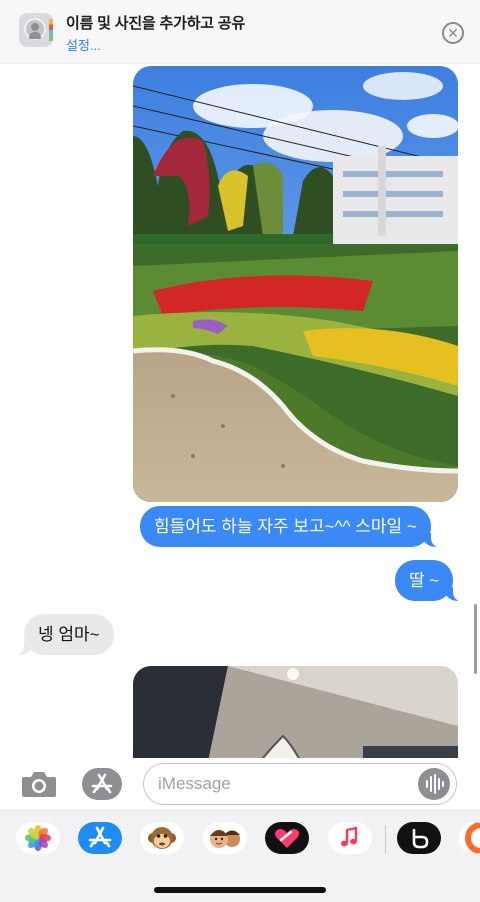 The width and height of the screenshot is (480, 902). I want to click on banner-title: 이름 및 사진을 추가하고 공유, so click(156, 23).